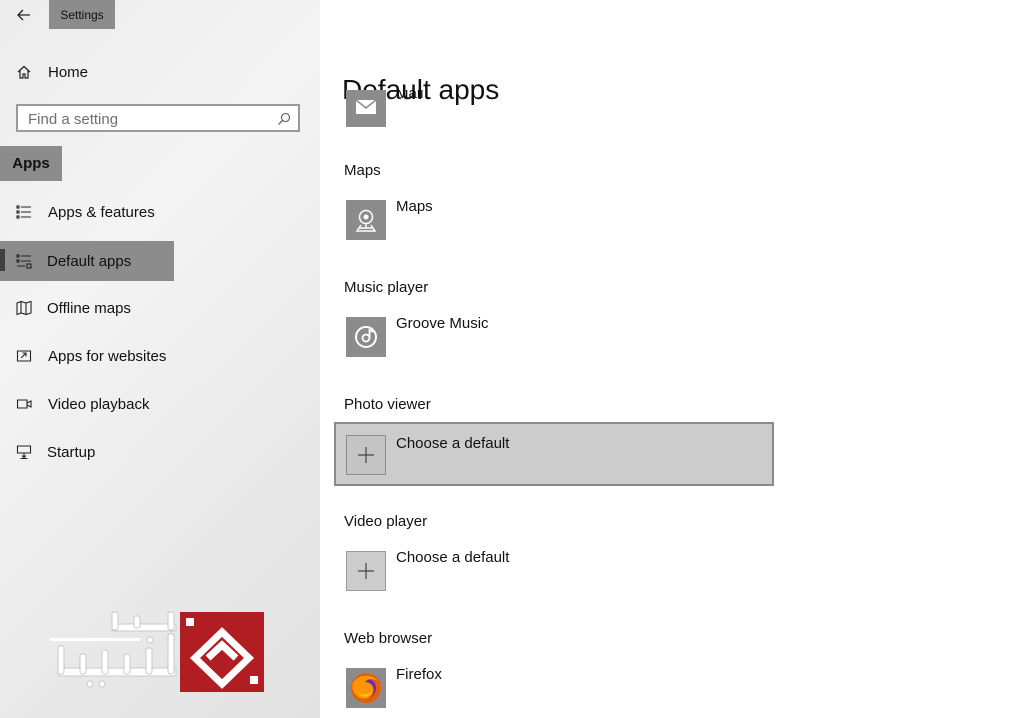 This screenshot has height=718, width=1027. I want to click on search-placeholder: Find a setting, so click(73, 119).